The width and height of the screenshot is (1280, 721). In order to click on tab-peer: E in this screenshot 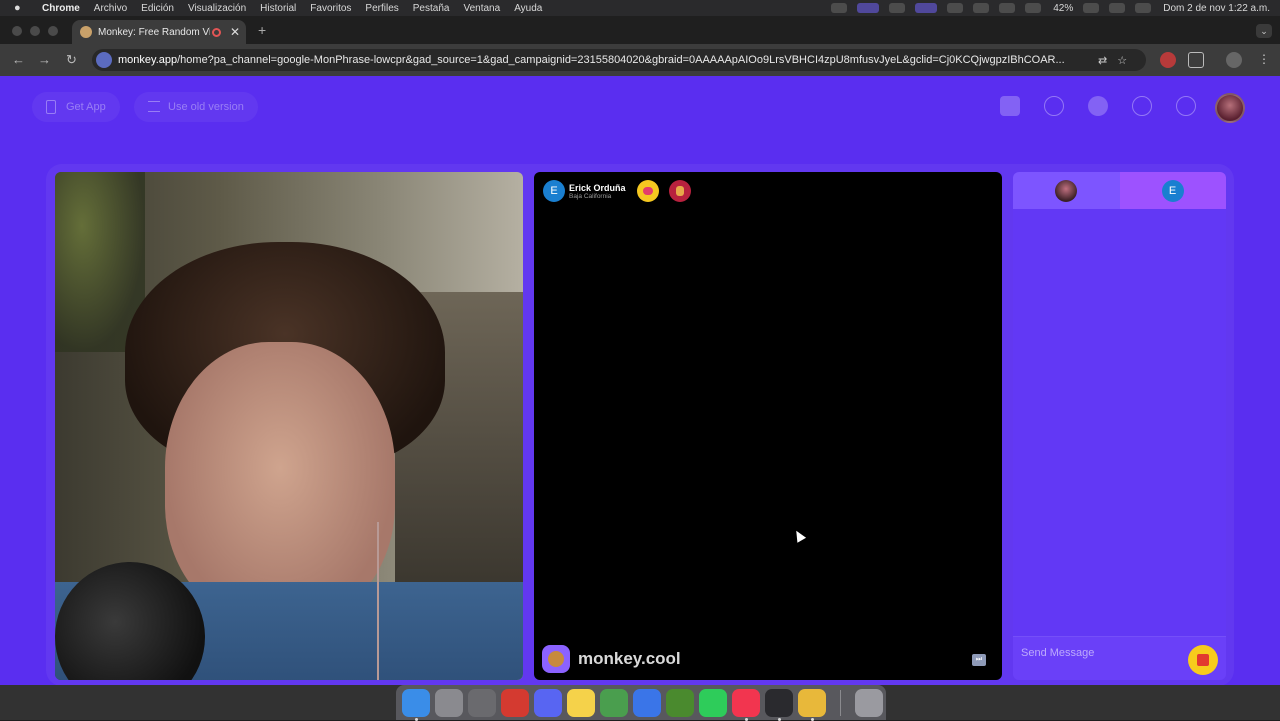, I will do `click(1172, 190)`.